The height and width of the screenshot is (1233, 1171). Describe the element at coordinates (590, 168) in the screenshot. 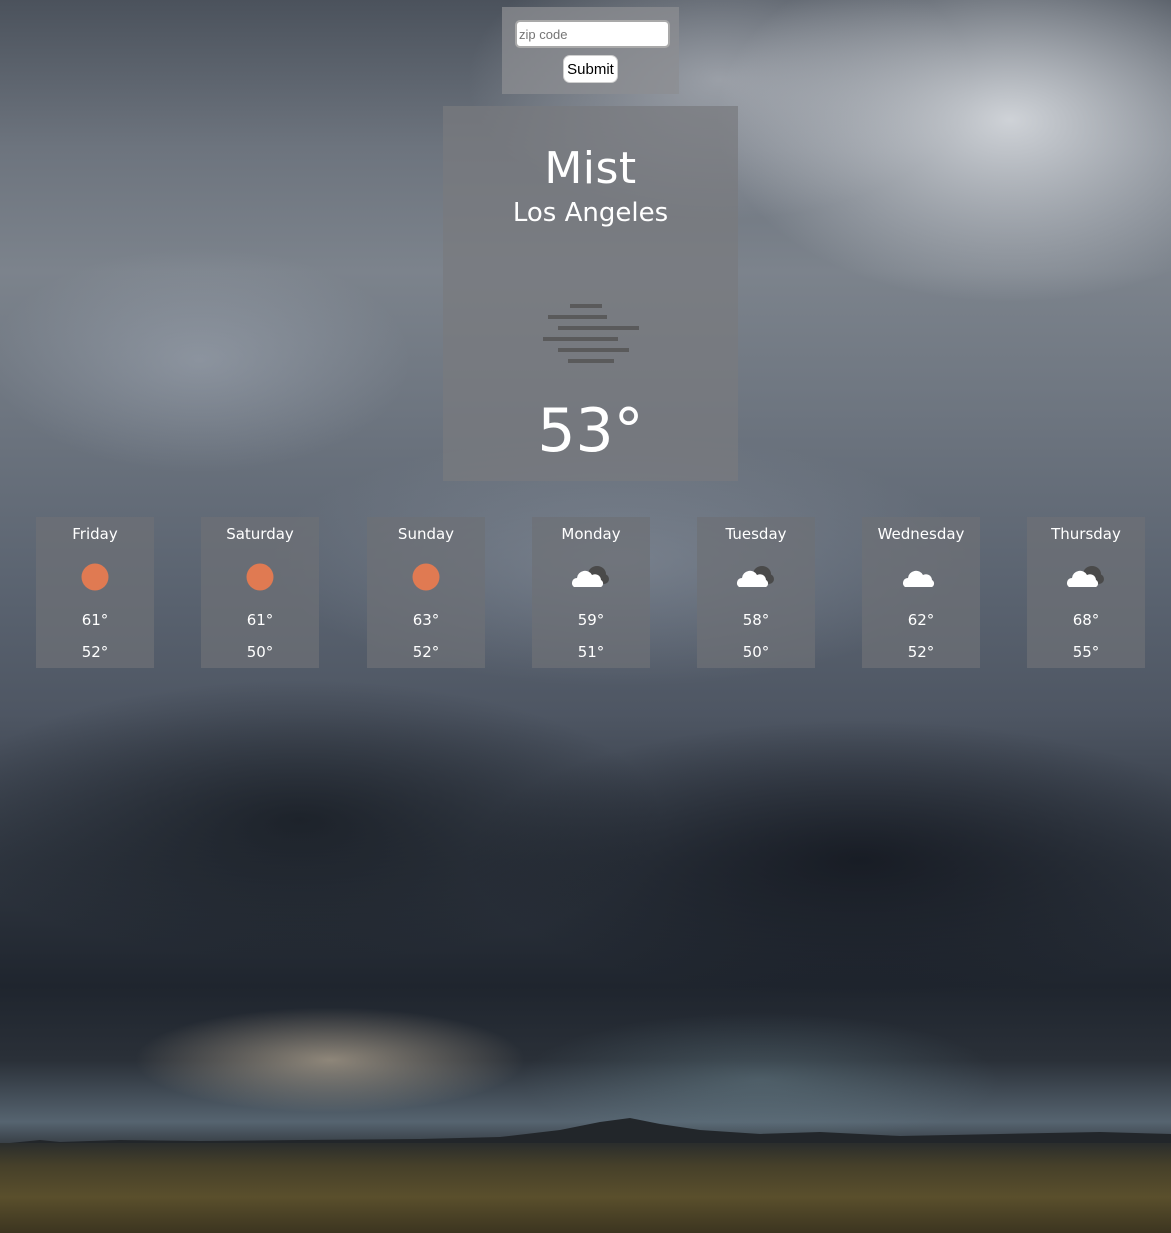

I see `current-condition: Mist` at that location.